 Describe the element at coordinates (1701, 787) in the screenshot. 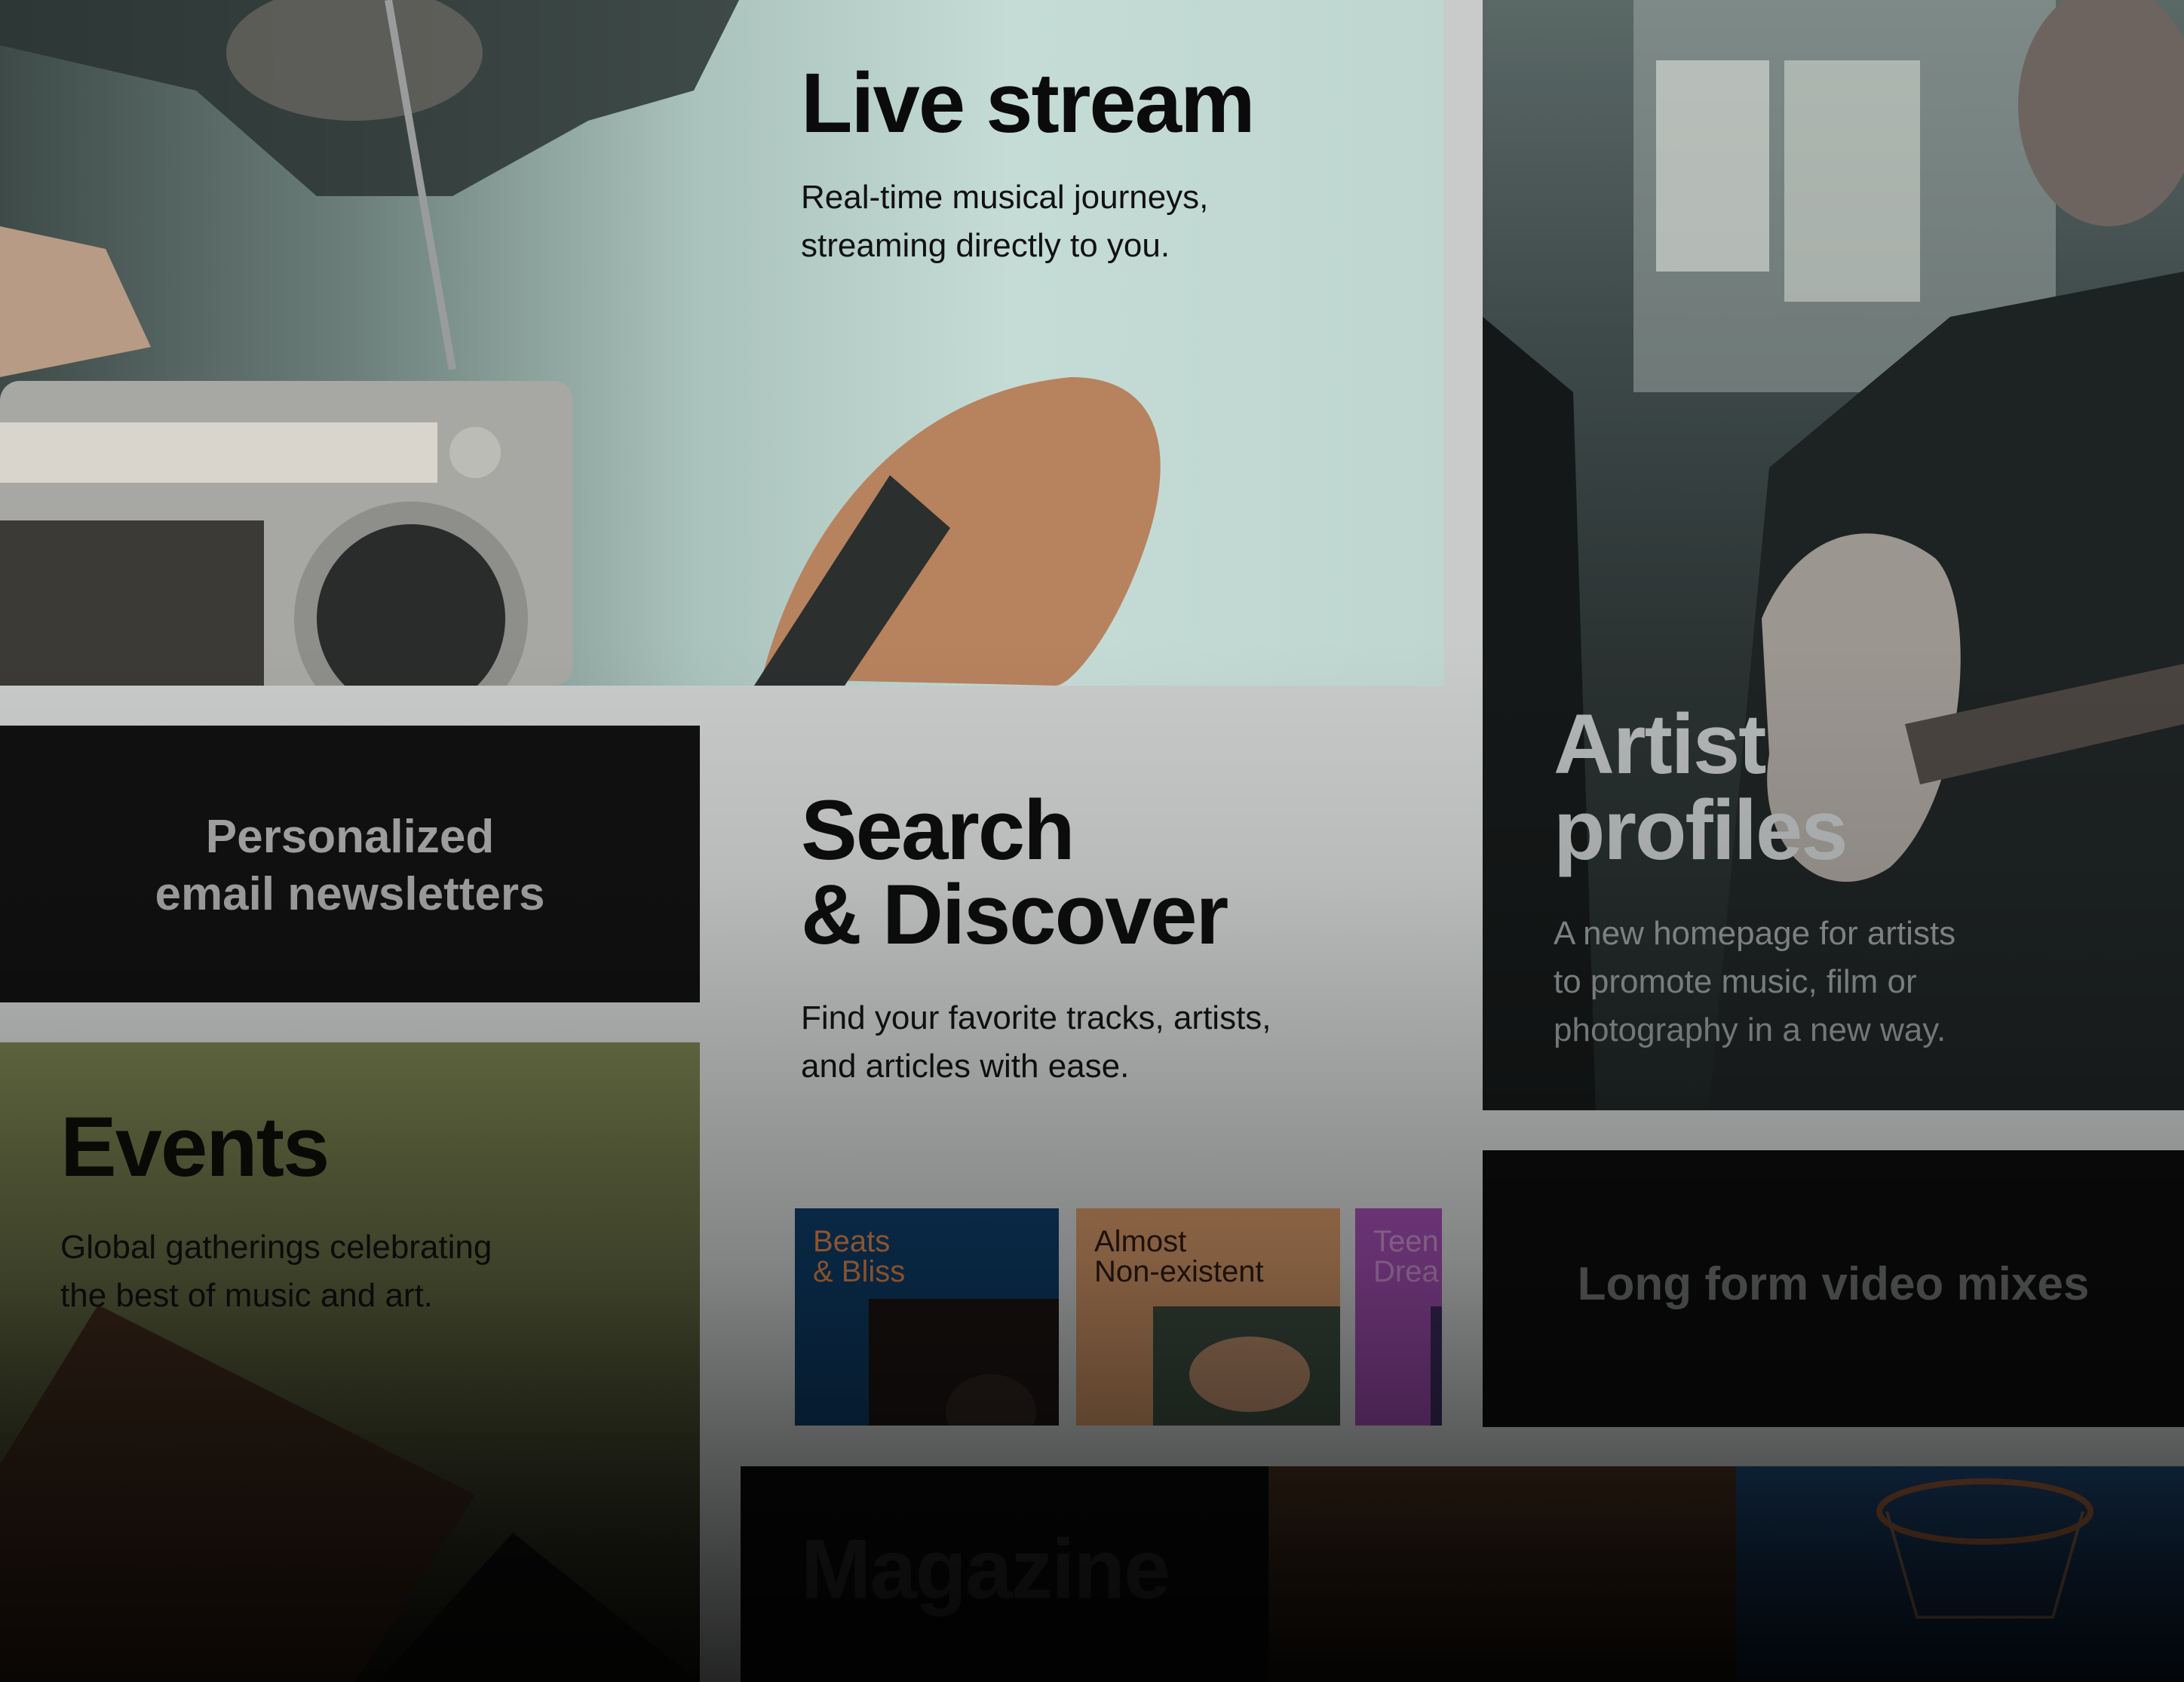

I see `artist-profiles-title: Artist profiles` at that location.